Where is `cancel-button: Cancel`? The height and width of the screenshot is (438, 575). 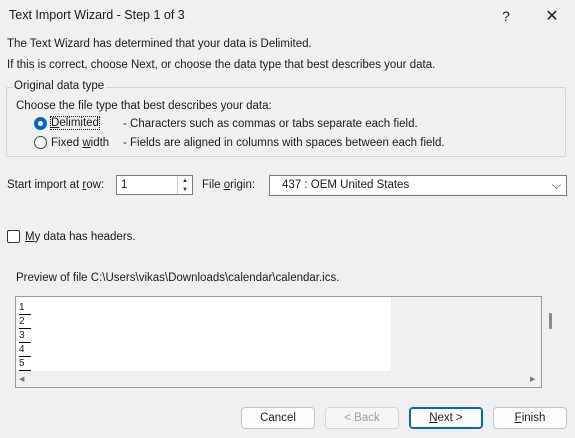 cancel-button: Cancel is located at coordinates (278, 418).